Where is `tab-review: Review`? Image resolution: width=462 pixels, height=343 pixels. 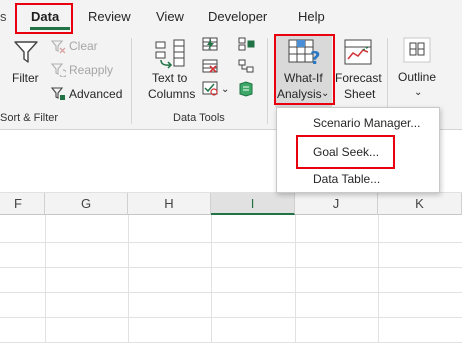 tab-review: Review is located at coordinates (109, 16).